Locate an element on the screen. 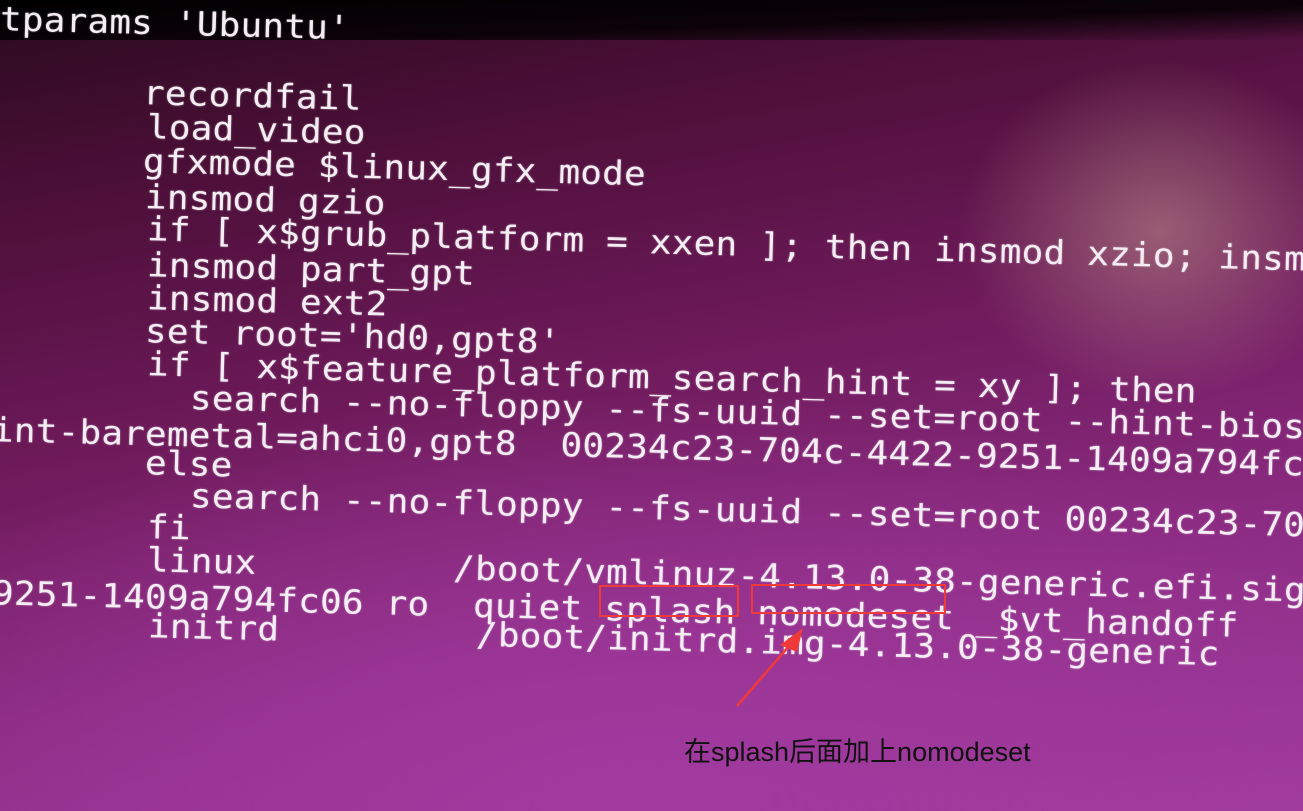  annotation-text: 在splash后面加上nomodeset is located at coordinates (857, 752).